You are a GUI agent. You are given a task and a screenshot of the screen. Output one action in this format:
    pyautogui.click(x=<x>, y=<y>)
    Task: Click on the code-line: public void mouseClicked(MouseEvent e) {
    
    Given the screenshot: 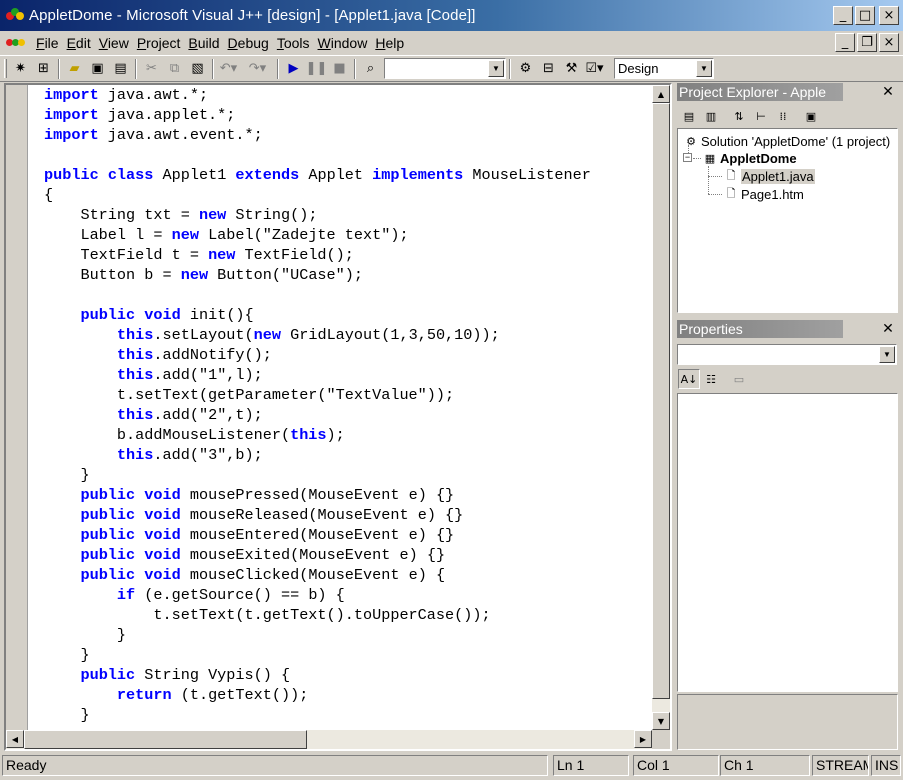 What is the action you would take?
    pyautogui.click(x=348, y=575)
    